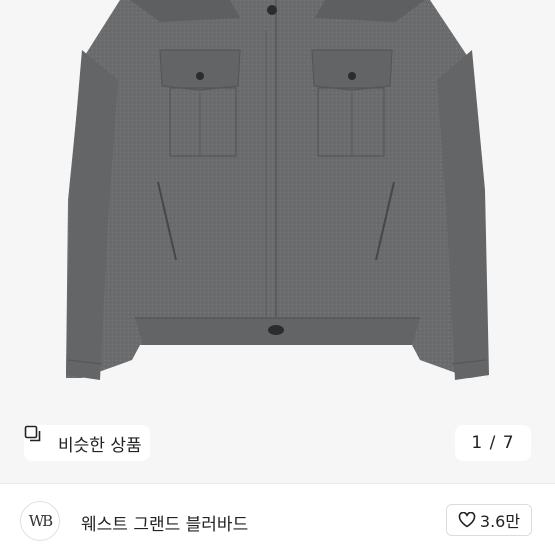 The width and height of the screenshot is (555, 555). I want to click on store-row: WB 웨스트 그랜드 블러바드 3.6만, so click(277, 519).